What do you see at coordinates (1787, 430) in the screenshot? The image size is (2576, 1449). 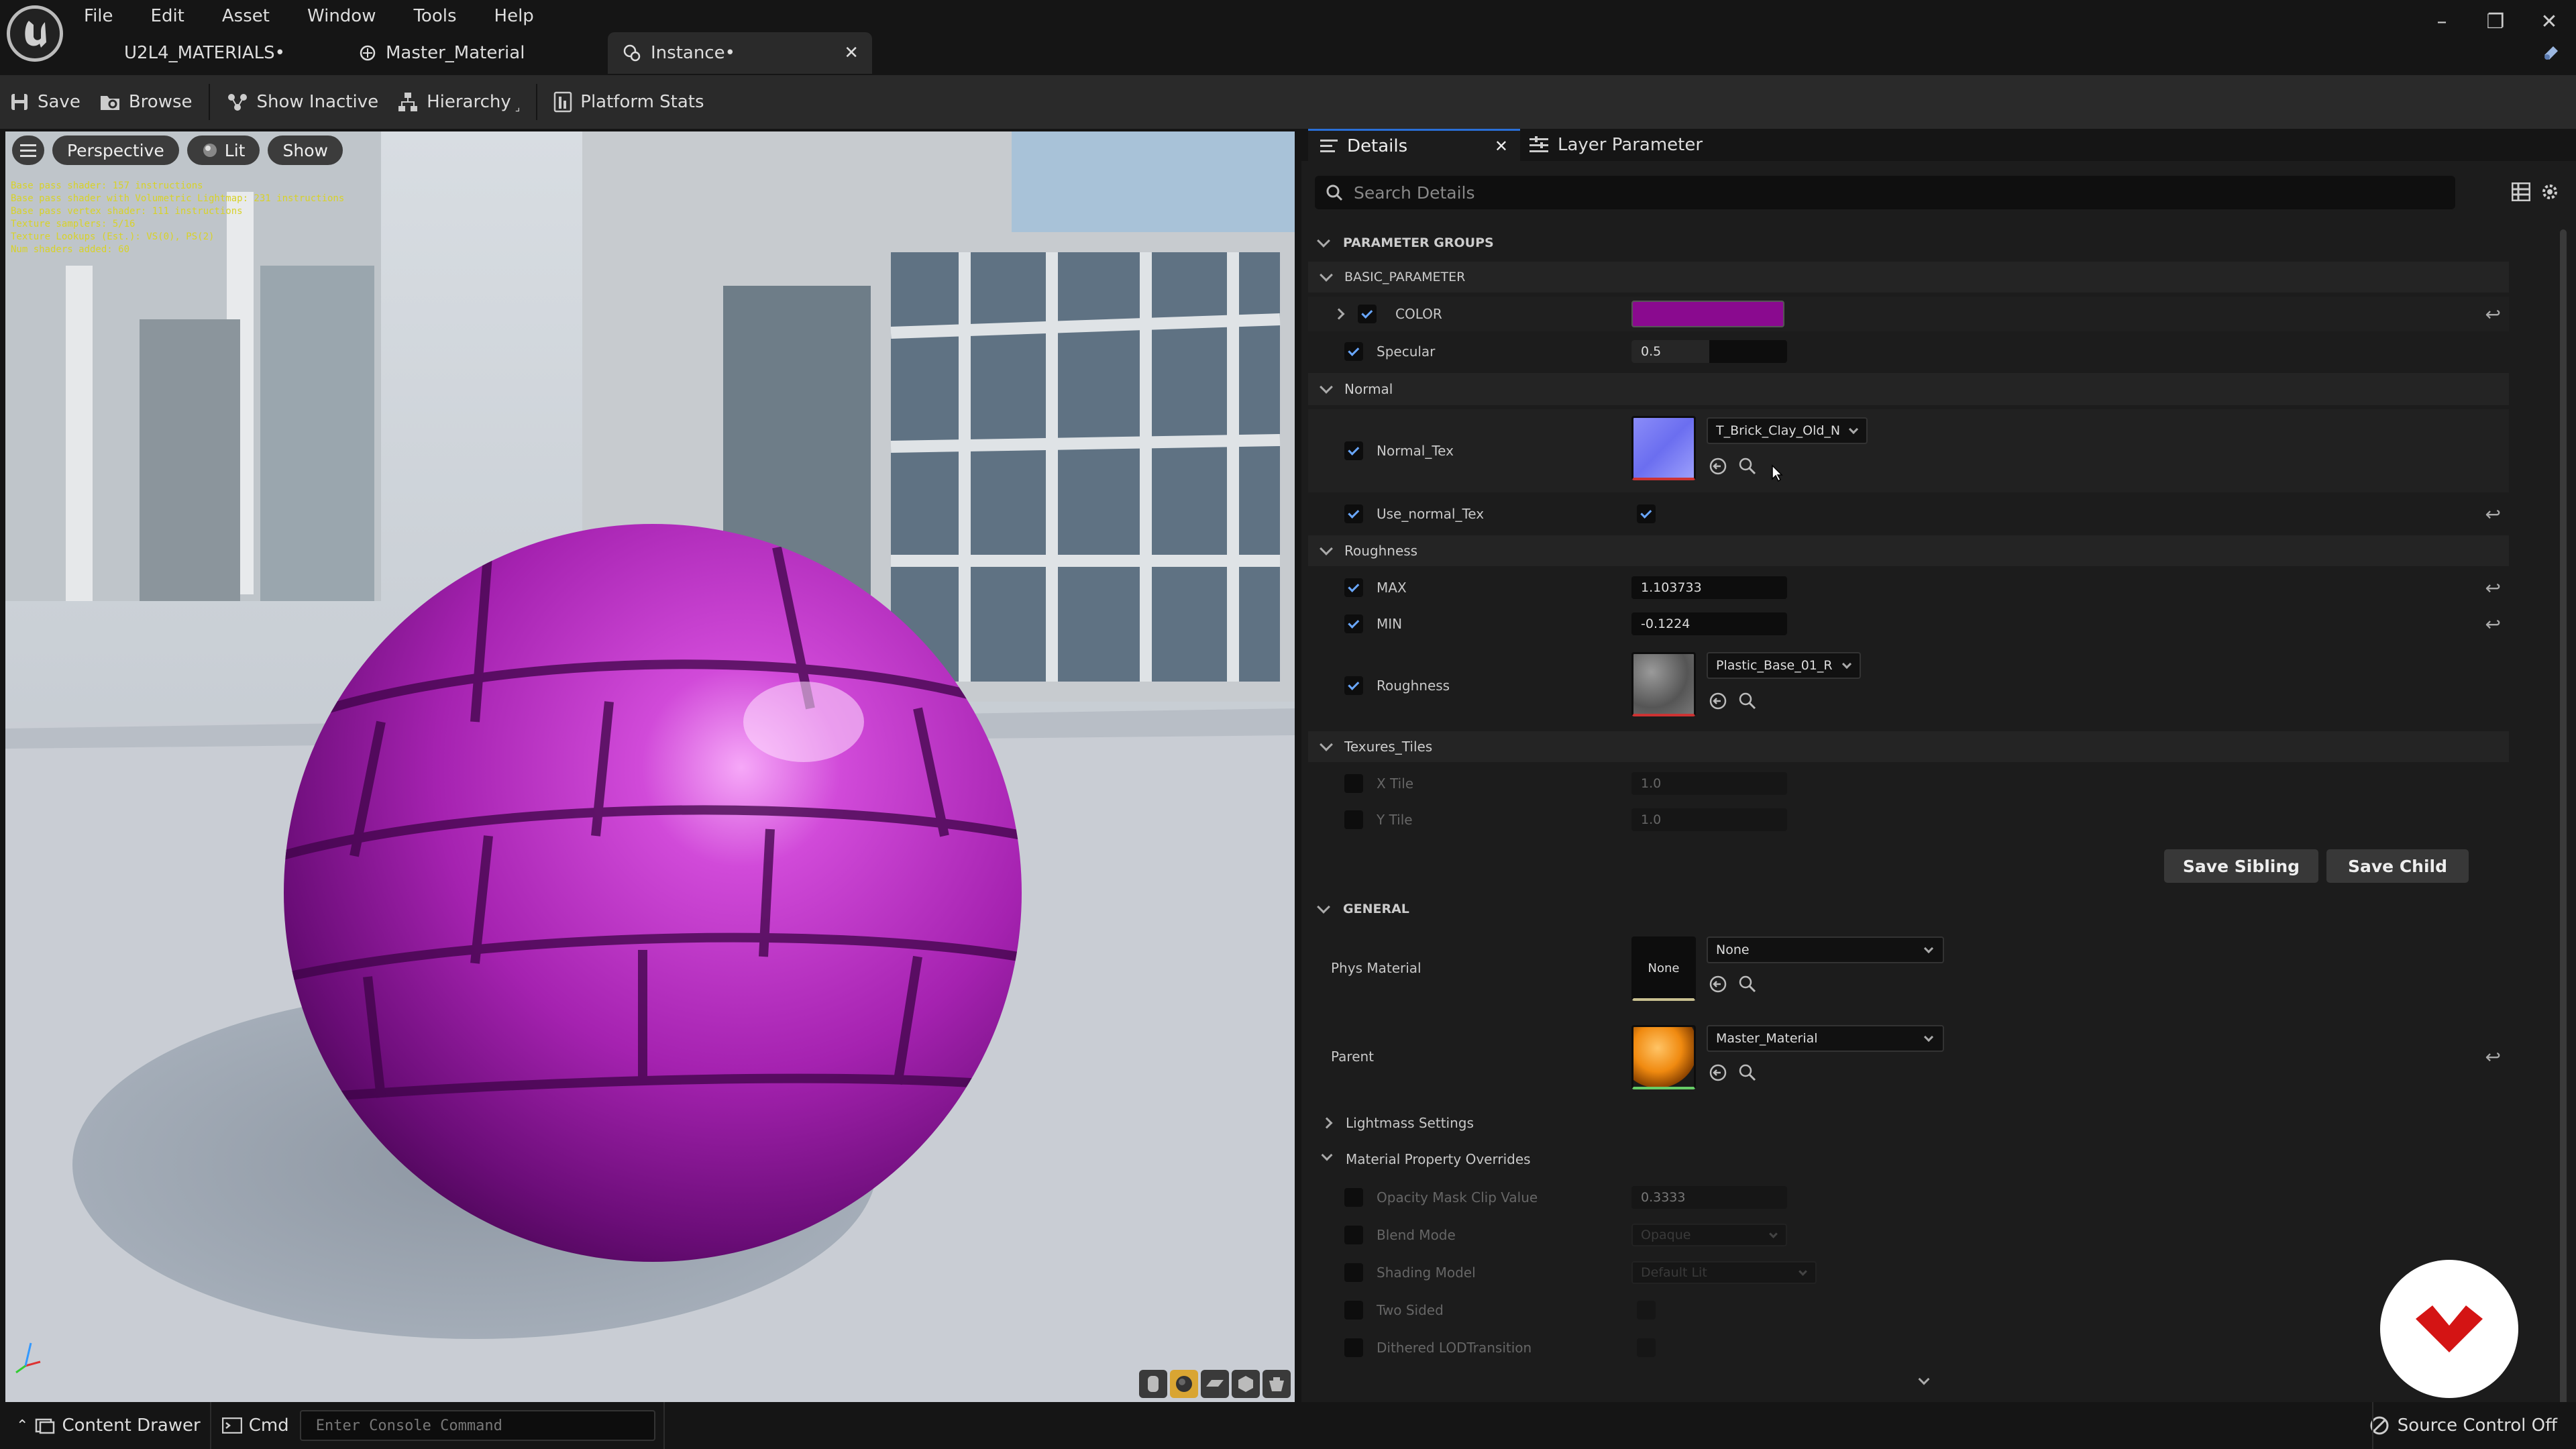 I see `normal-tex-dropdown: T_Brick_Clay_Old_N` at bounding box center [1787, 430].